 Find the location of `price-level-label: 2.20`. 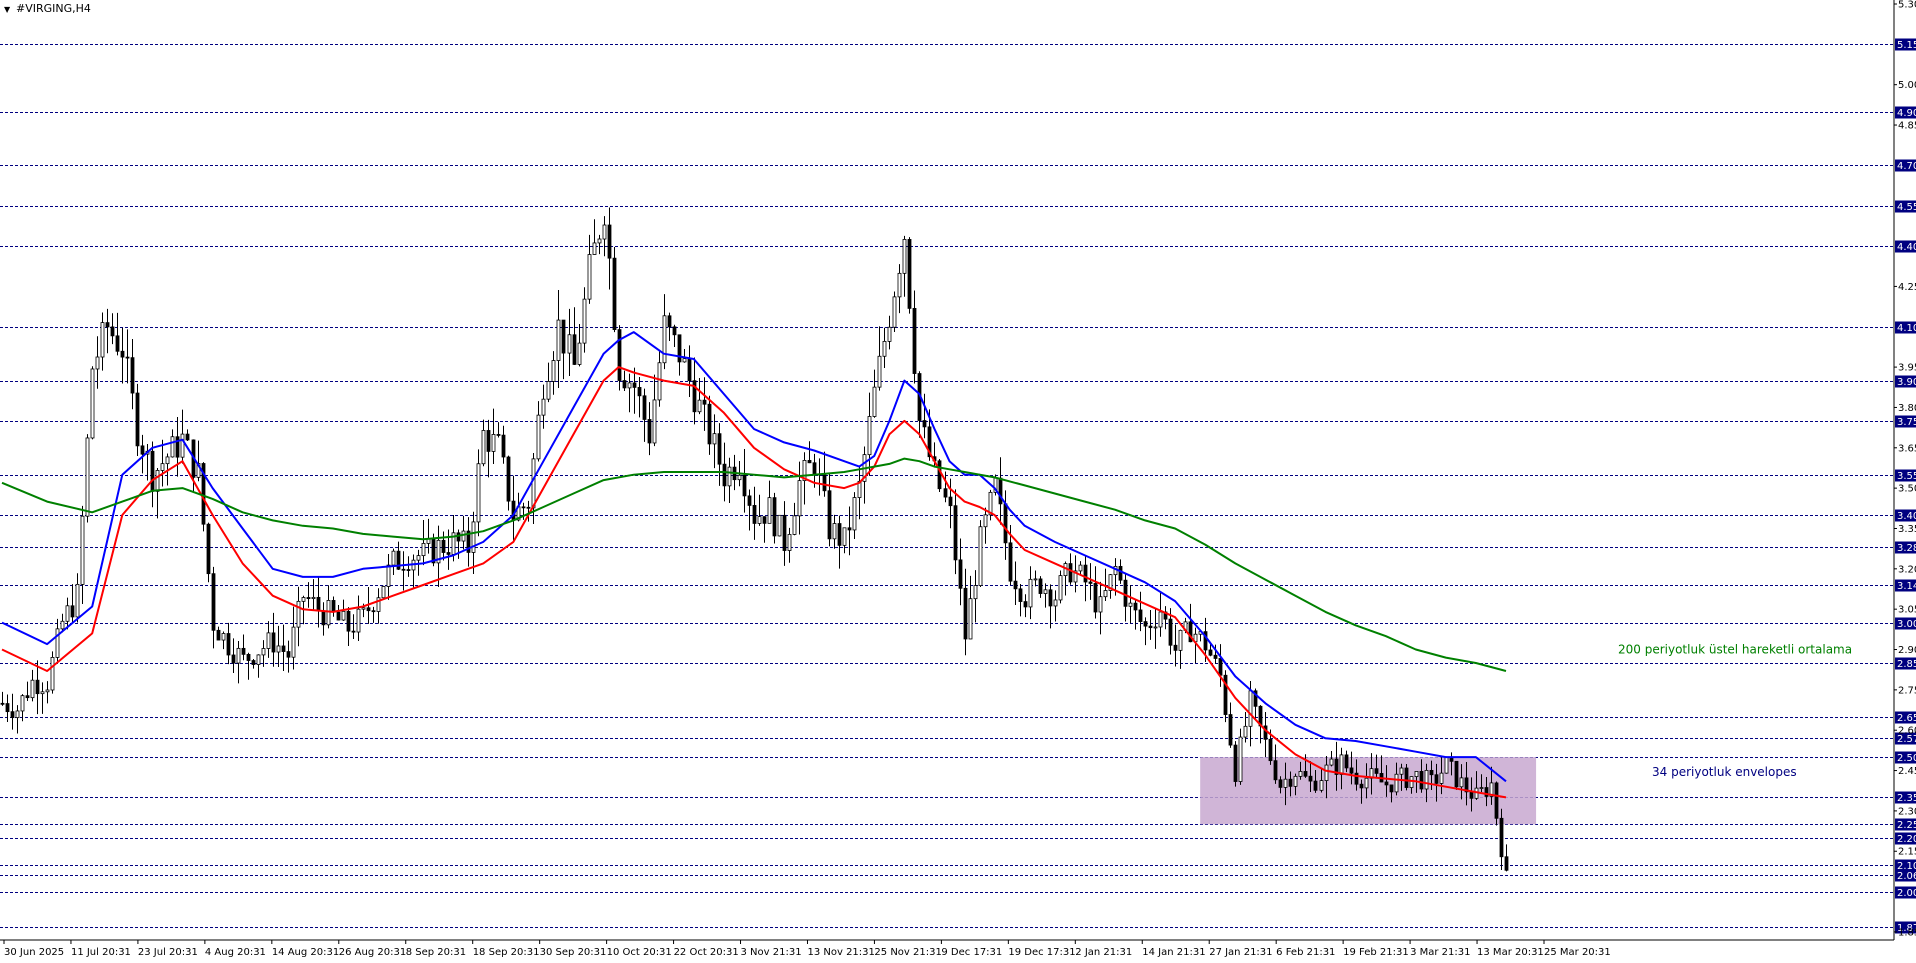

price-level-label: 2.20 is located at coordinates (1906, 839).